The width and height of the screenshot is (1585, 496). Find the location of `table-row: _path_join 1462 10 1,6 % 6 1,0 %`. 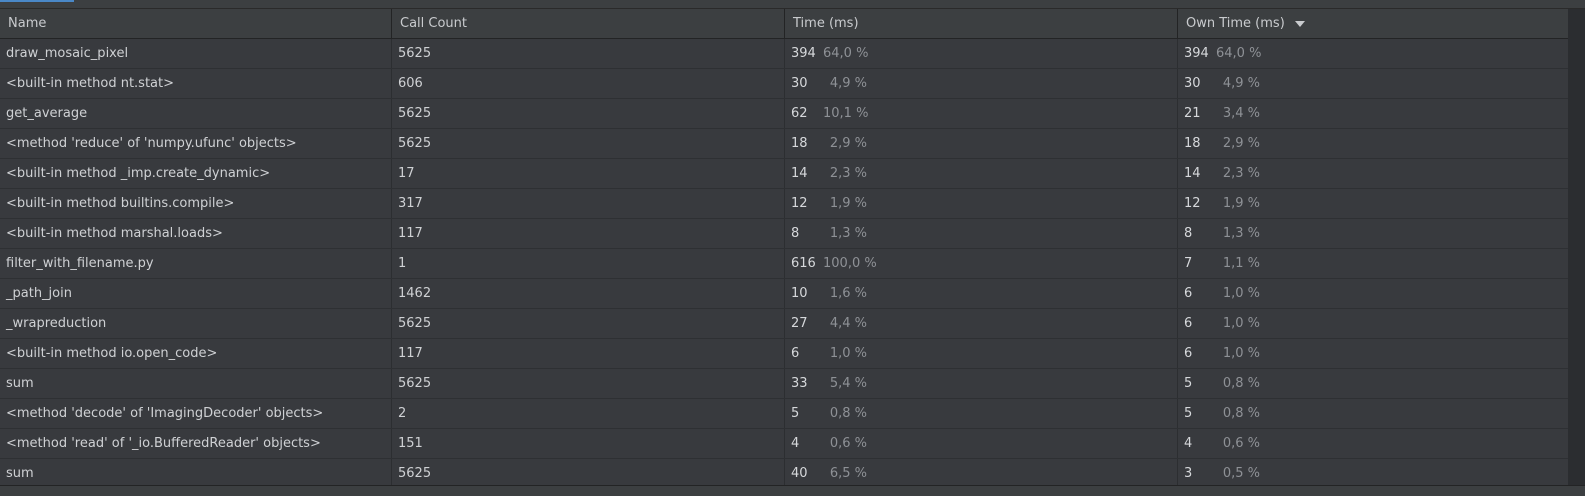

table-row: _path_join 1462 10 1,6 % 6 1,0 % is located at coordinates (784, 294).